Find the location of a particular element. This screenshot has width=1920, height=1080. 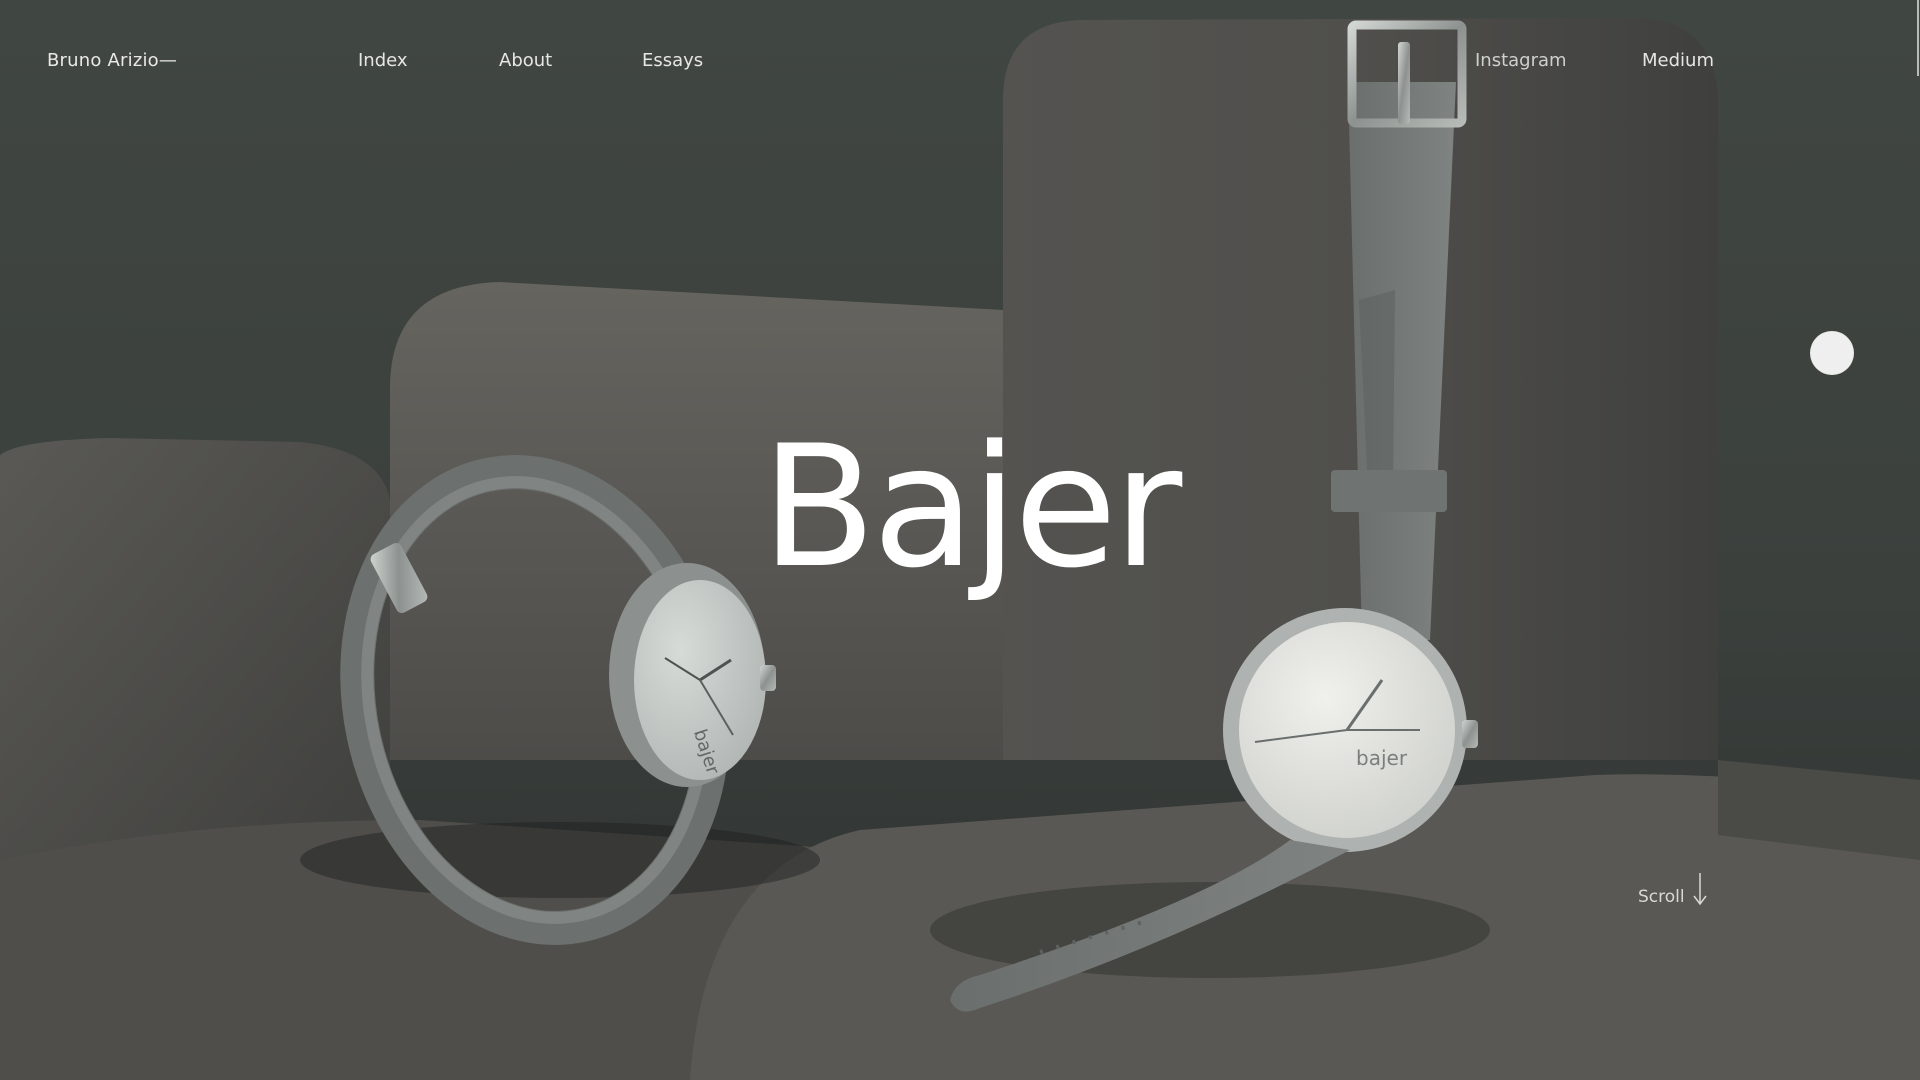

brand-home-link: Bruno Arizio— is located at coordinates (112, 60).